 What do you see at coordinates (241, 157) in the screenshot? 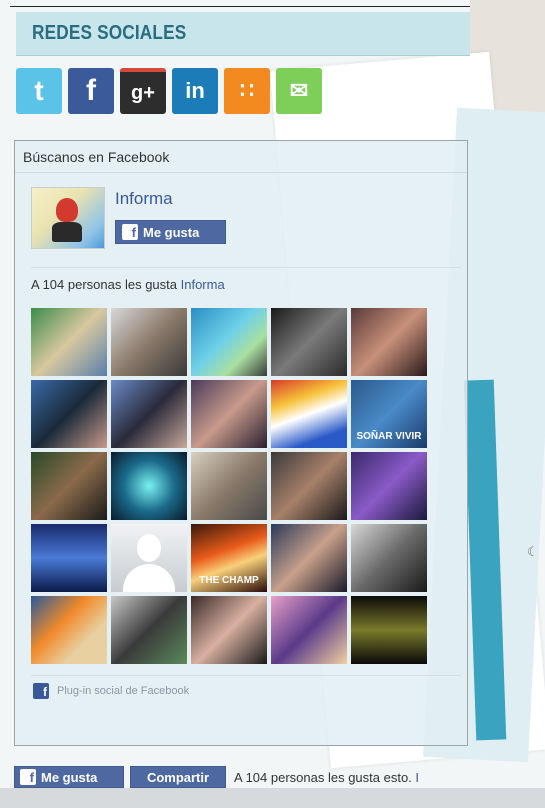
I see `like-box-title: Búscanos en Facebook` at bounding box center [241, 157].